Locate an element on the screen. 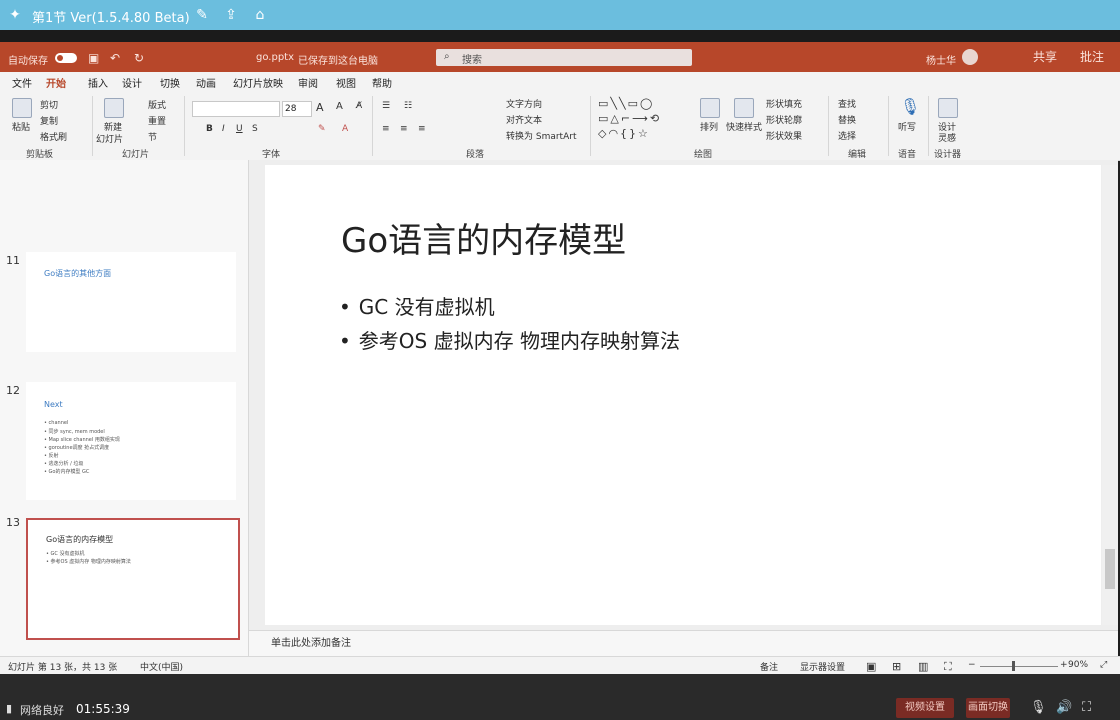 The width and height of the screenshot is (1120, 720). video-settings-button: 视频设置 is located at coordinates (925, 708).